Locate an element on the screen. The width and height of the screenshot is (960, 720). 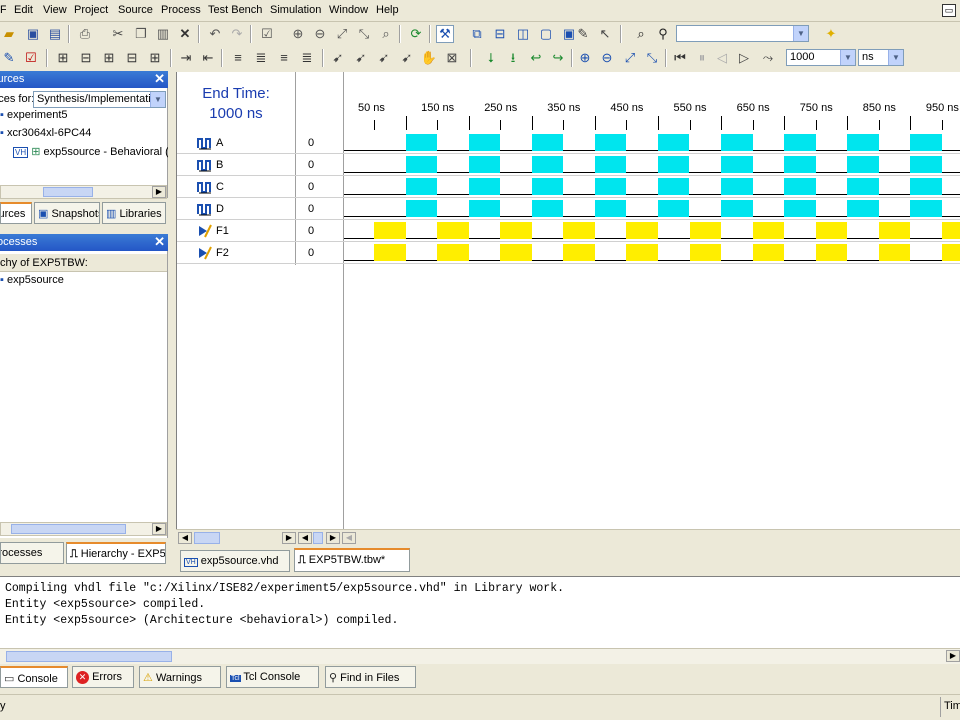
signal-row-b: B0 is located at coordinates (568, 165).